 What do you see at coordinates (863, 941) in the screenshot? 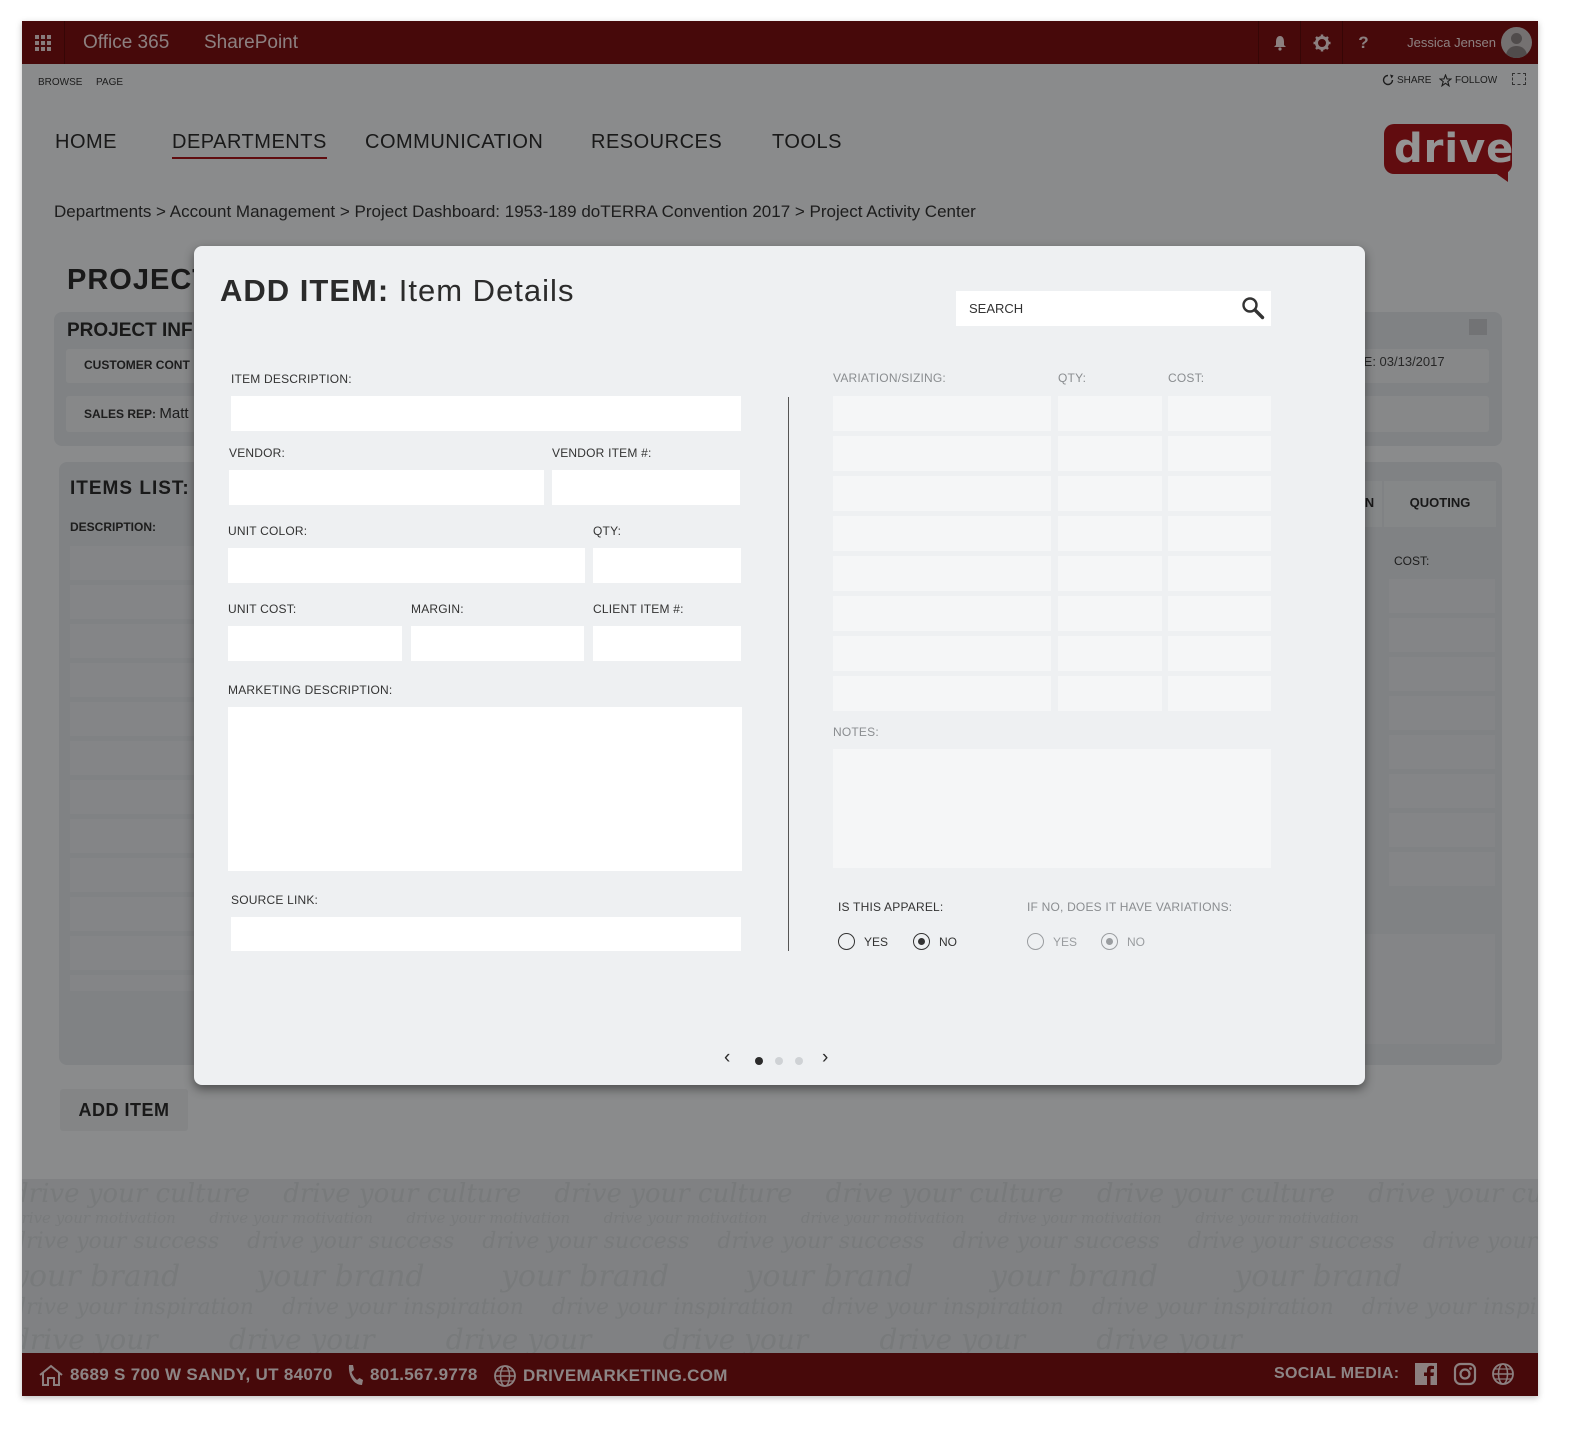
I see `apparel-yes-radio: YES` at bounding box center [863, 941].